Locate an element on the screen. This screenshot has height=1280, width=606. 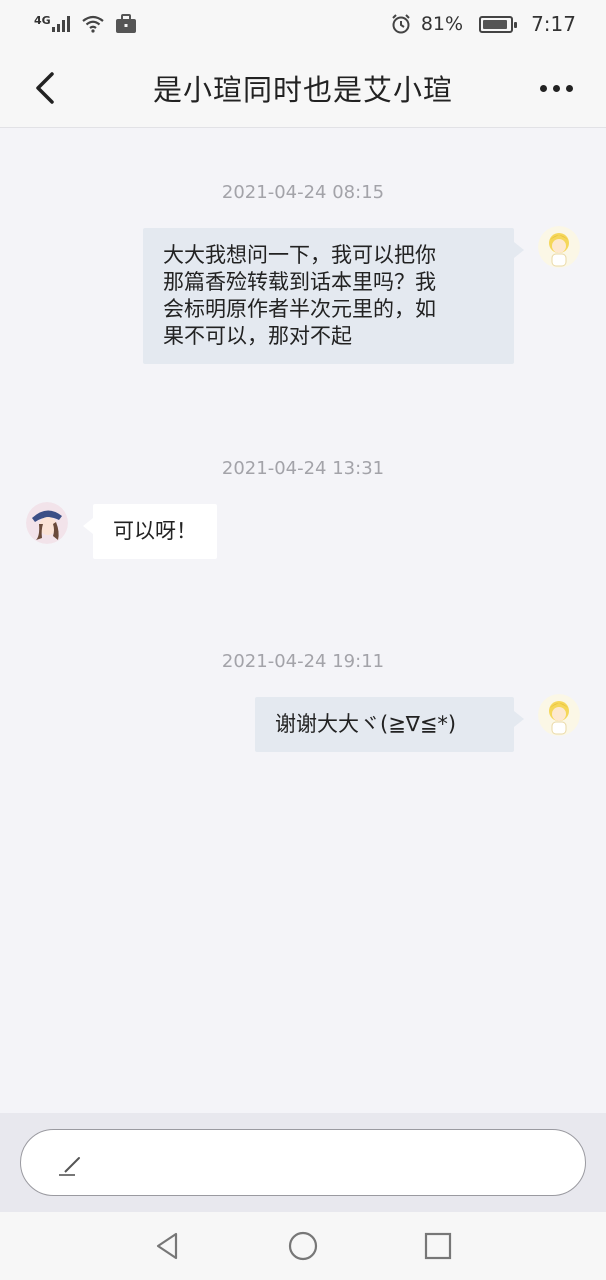
battery-icon is located at coordinates (498, 24).